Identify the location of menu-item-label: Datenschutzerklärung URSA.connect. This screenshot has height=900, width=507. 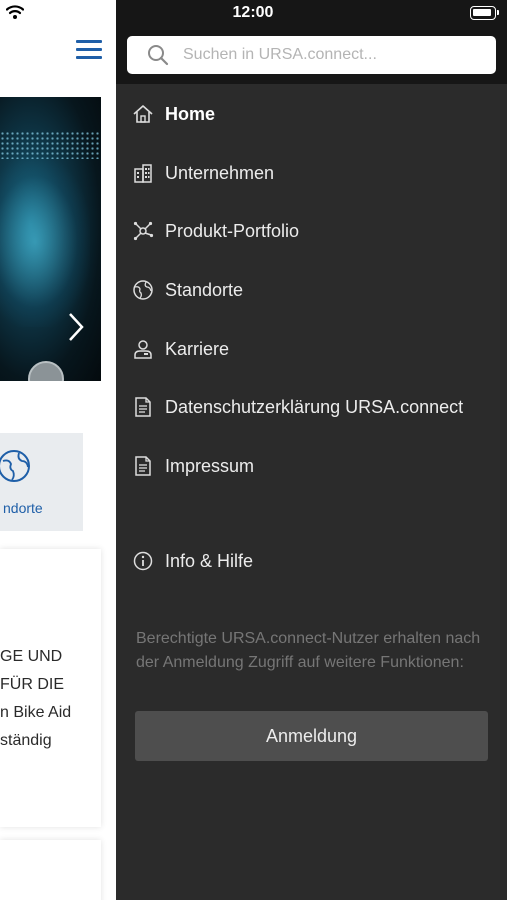
(314, 406).